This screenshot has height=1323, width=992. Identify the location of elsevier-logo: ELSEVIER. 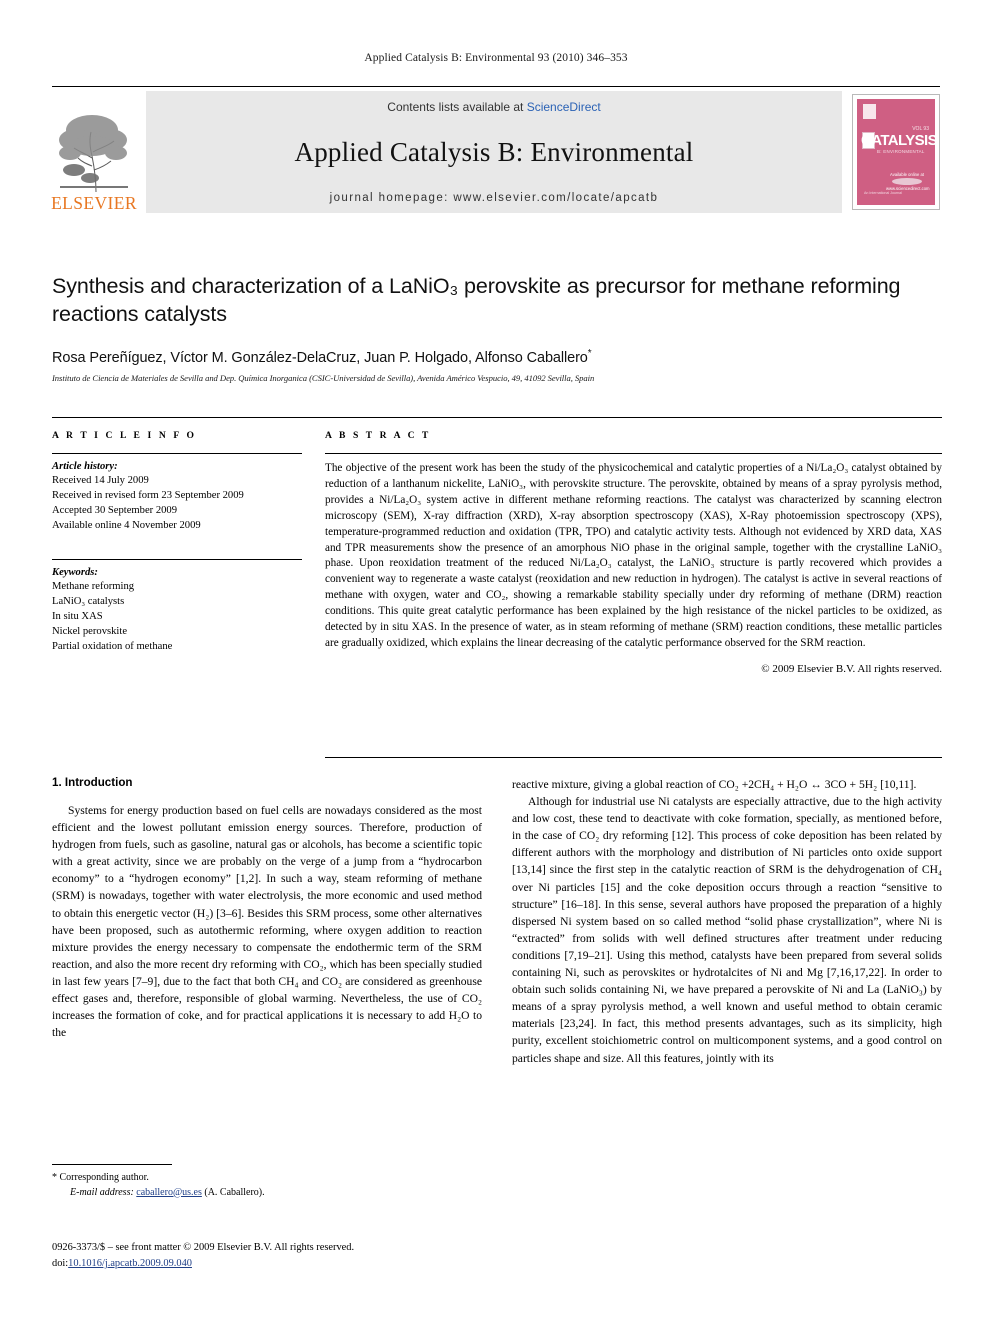
(94, 152).